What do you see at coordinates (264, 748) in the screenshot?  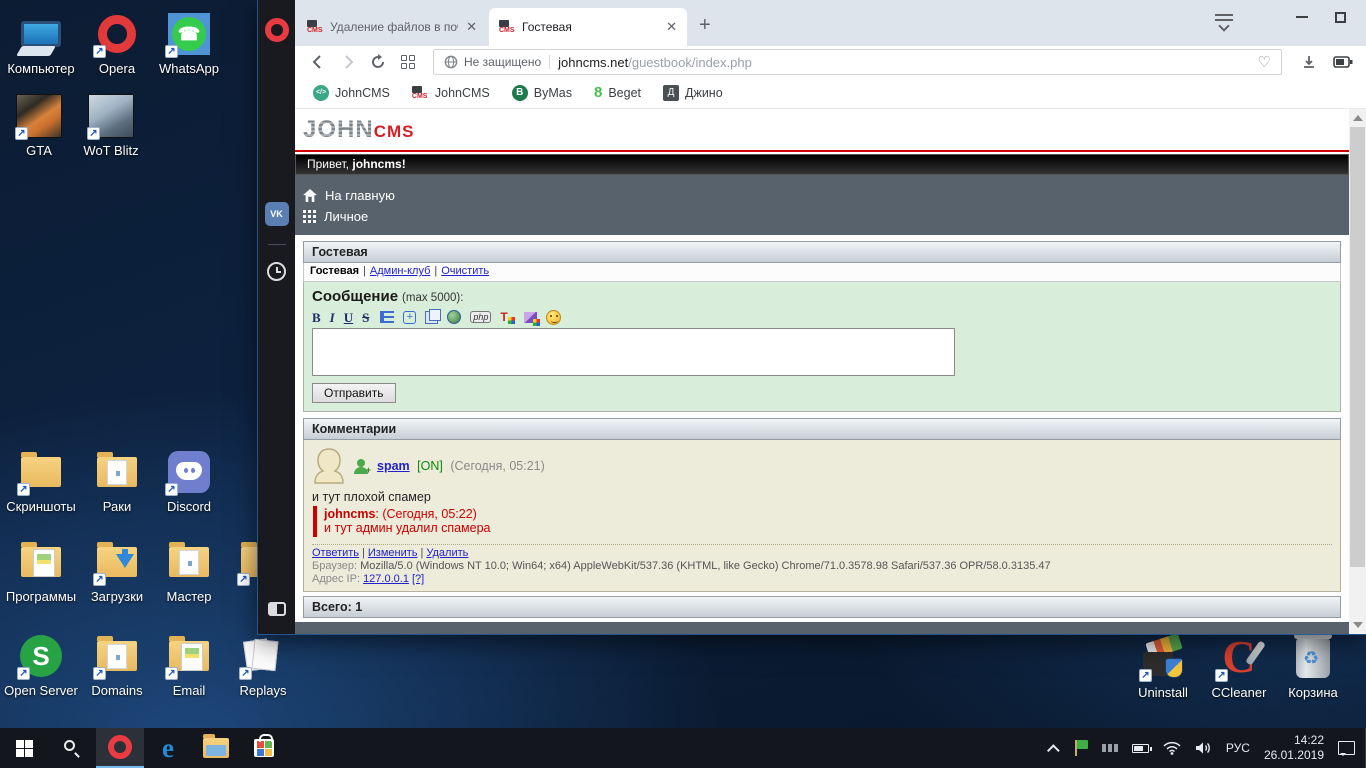 I see `taskbar-store` at bounding box center [264, 748].